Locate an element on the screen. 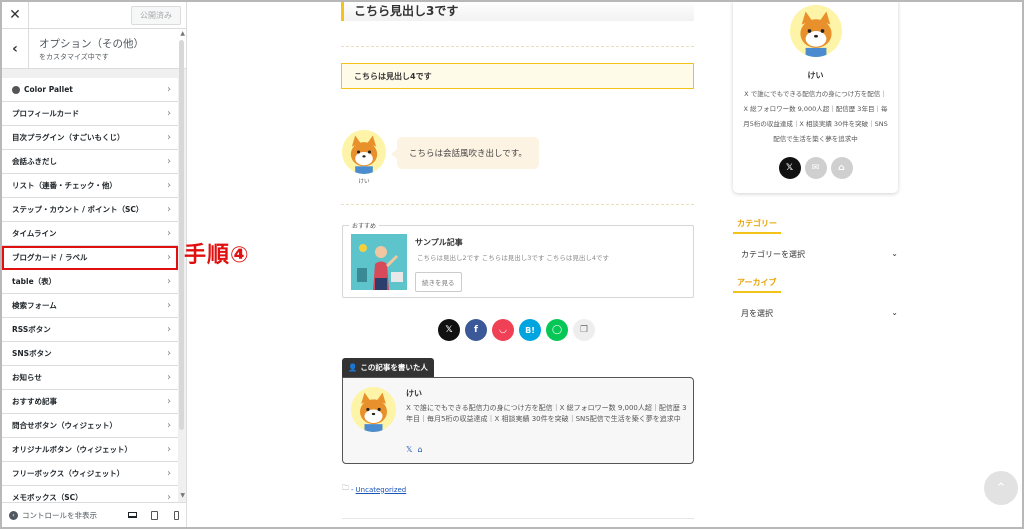 The image size is (1024, 529). menu-item-sns-button: SNSボタン › is located at coordinates (90, 354).